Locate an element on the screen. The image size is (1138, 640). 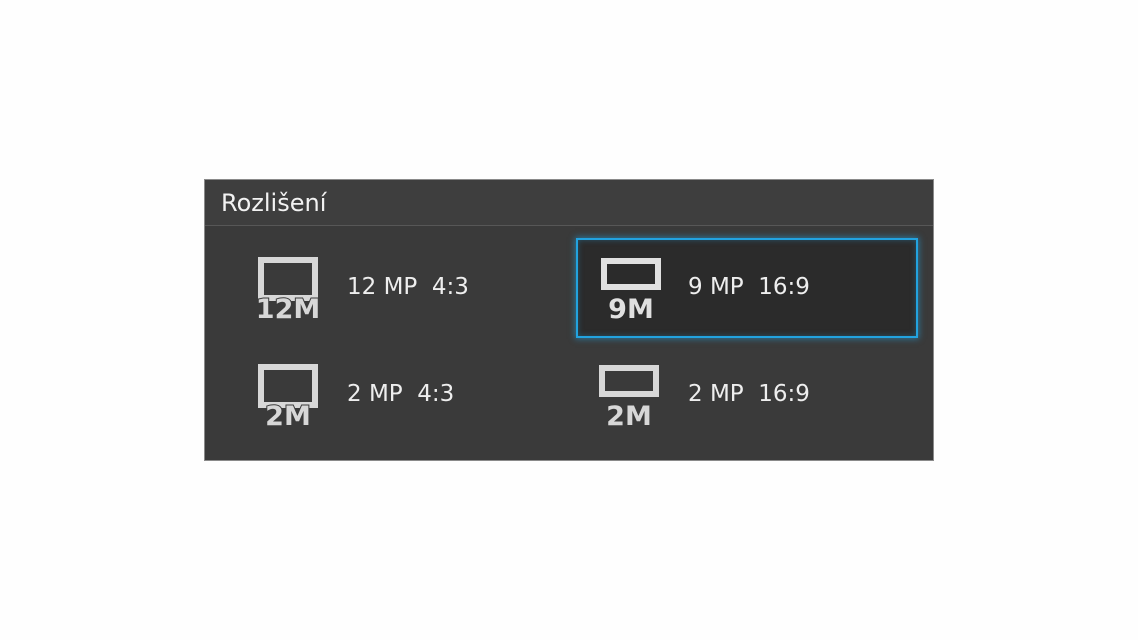
option-9mp-16-9: 9M 9 MP 16:9 is located at coordinates (747, 288).